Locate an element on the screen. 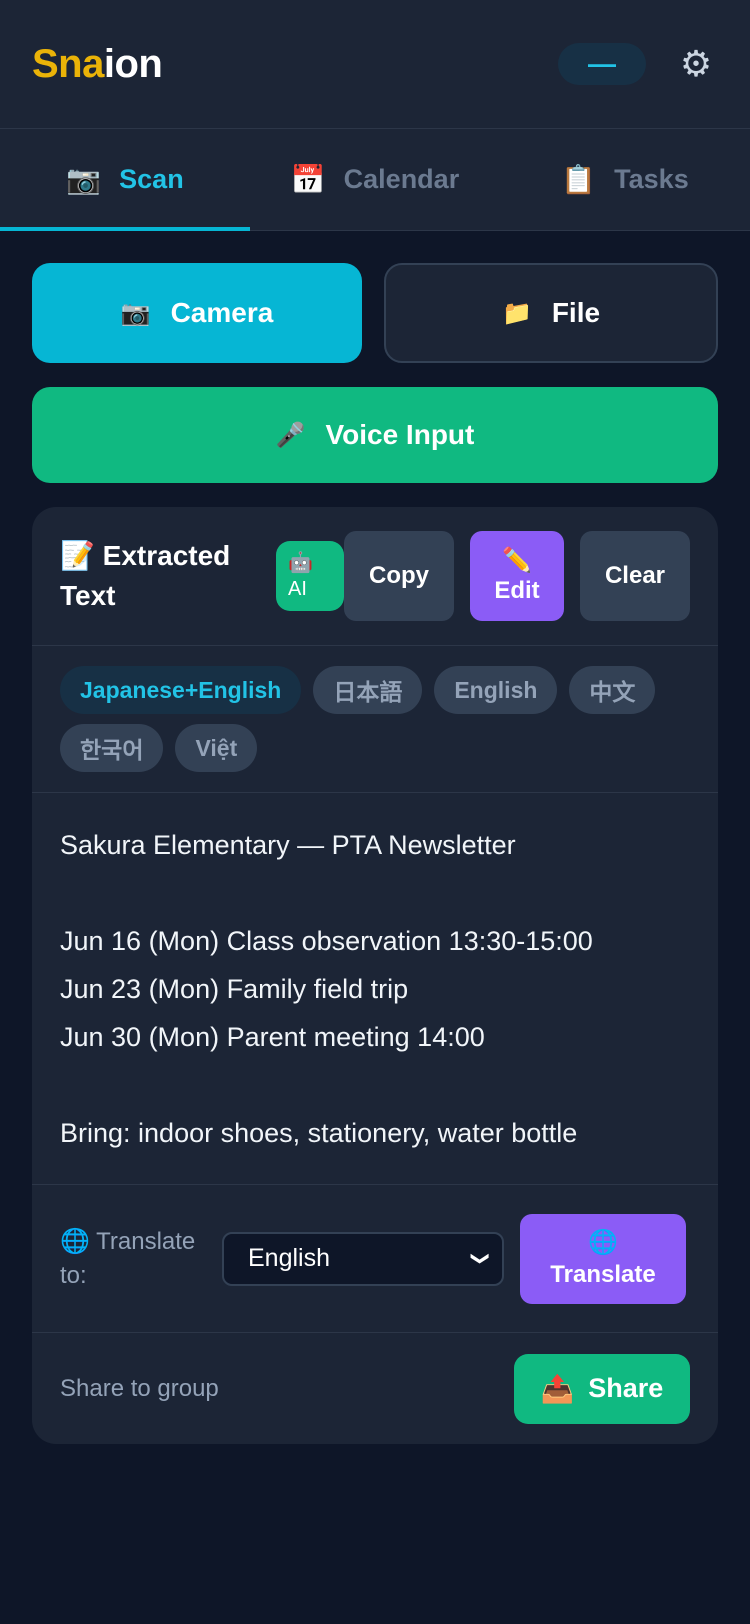  language-chip-english: English is located at coordinates (496, 690).